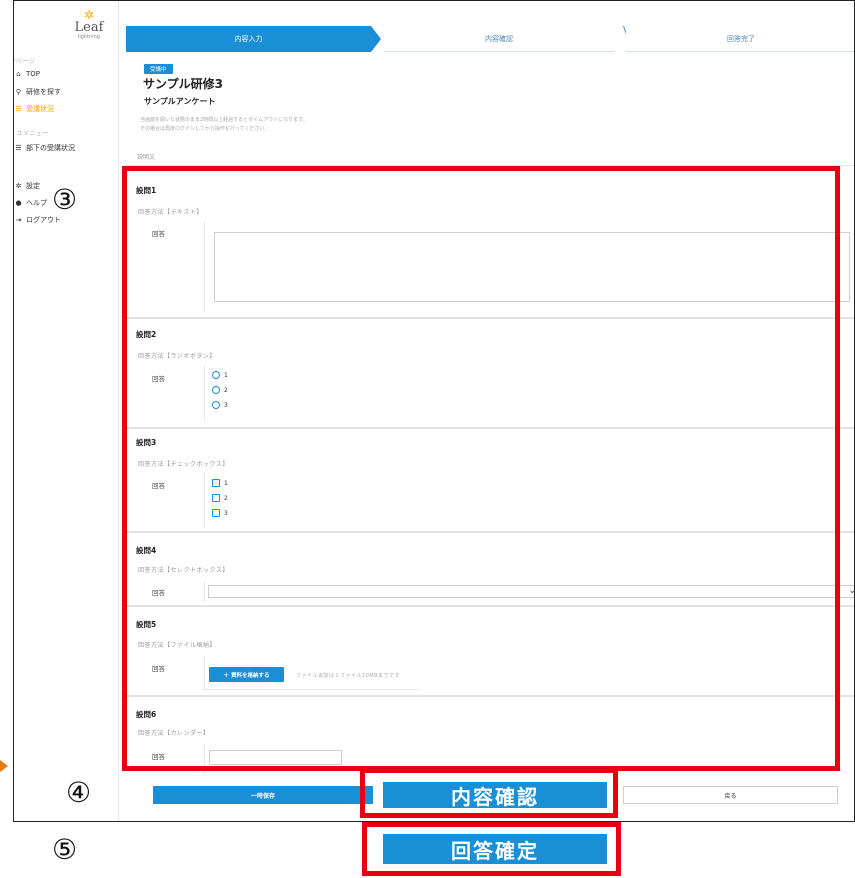 The width and height of the screenshot is (855, 878). I want to click on sidebar-item-settings: ✲ 設定, so click(27, 186).